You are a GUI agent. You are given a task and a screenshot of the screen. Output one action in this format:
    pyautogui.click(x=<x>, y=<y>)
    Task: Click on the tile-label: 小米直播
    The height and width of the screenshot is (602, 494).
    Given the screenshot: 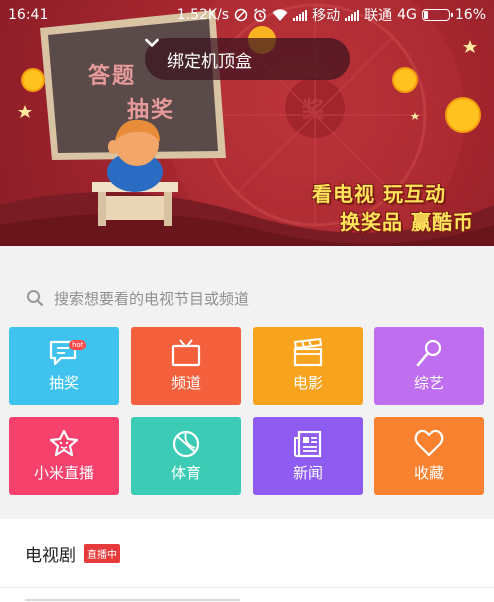 What is the action you would take?
    pyautogui.click(x=63, y=473)
    